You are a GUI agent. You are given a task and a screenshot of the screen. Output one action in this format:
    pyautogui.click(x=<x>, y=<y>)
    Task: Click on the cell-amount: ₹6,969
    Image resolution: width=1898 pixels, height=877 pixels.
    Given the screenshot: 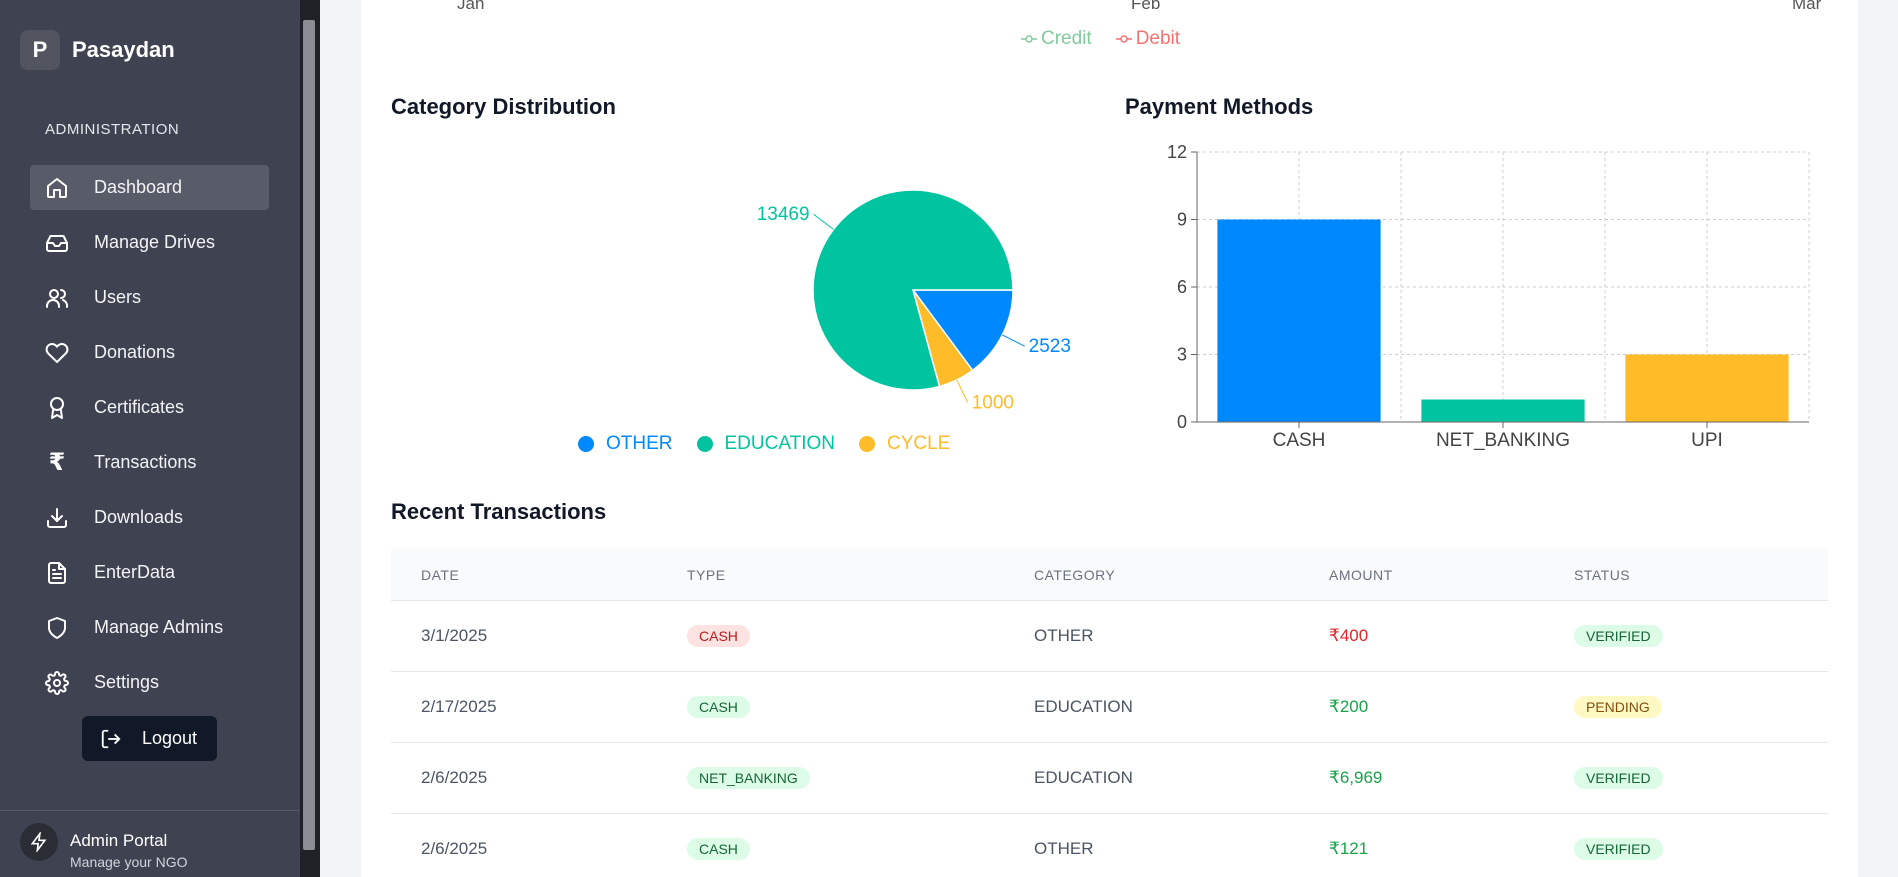 What is the action you would take?
    pyautogui.click(x=1356, y=777)
    